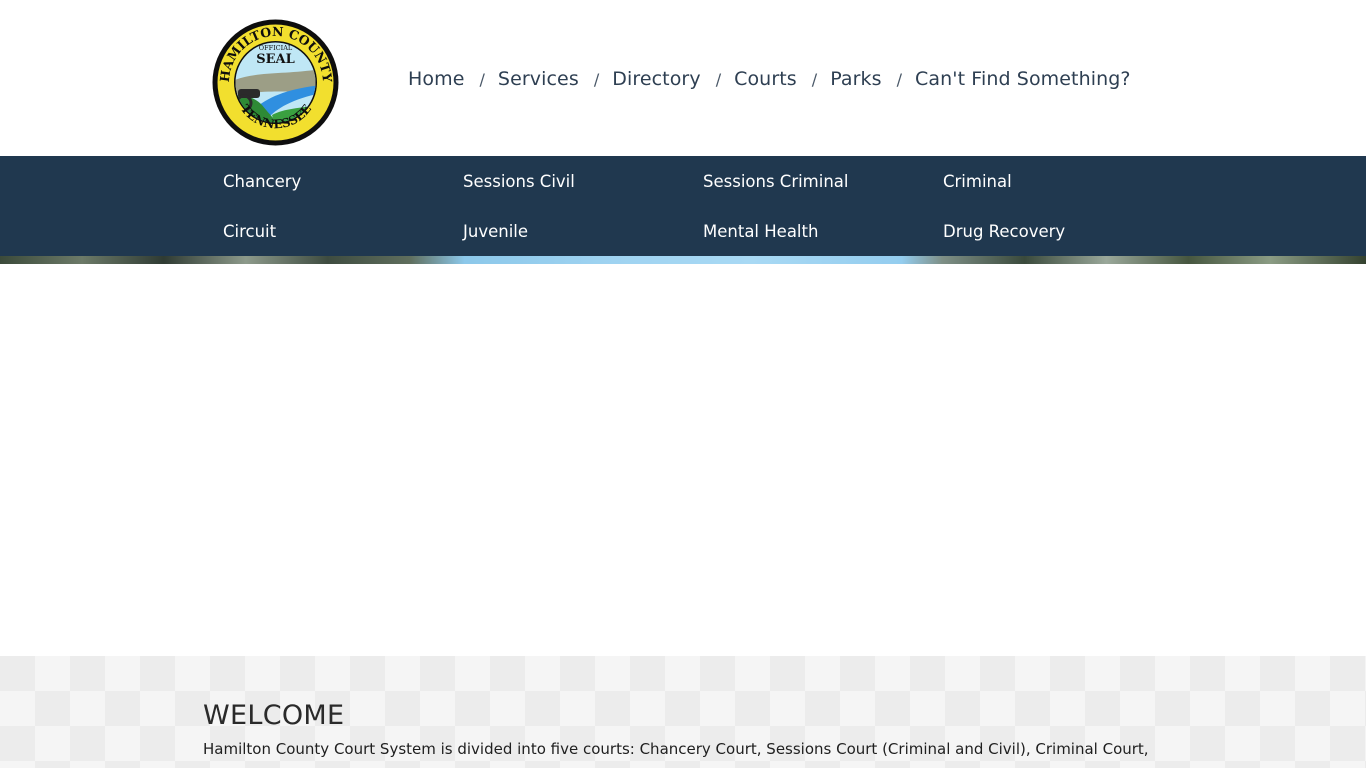  What do you see at coordinates (249, 231) in the screenshot?
I see `courts-nav-circuit: Circuit` at bounding box center [249, 231].